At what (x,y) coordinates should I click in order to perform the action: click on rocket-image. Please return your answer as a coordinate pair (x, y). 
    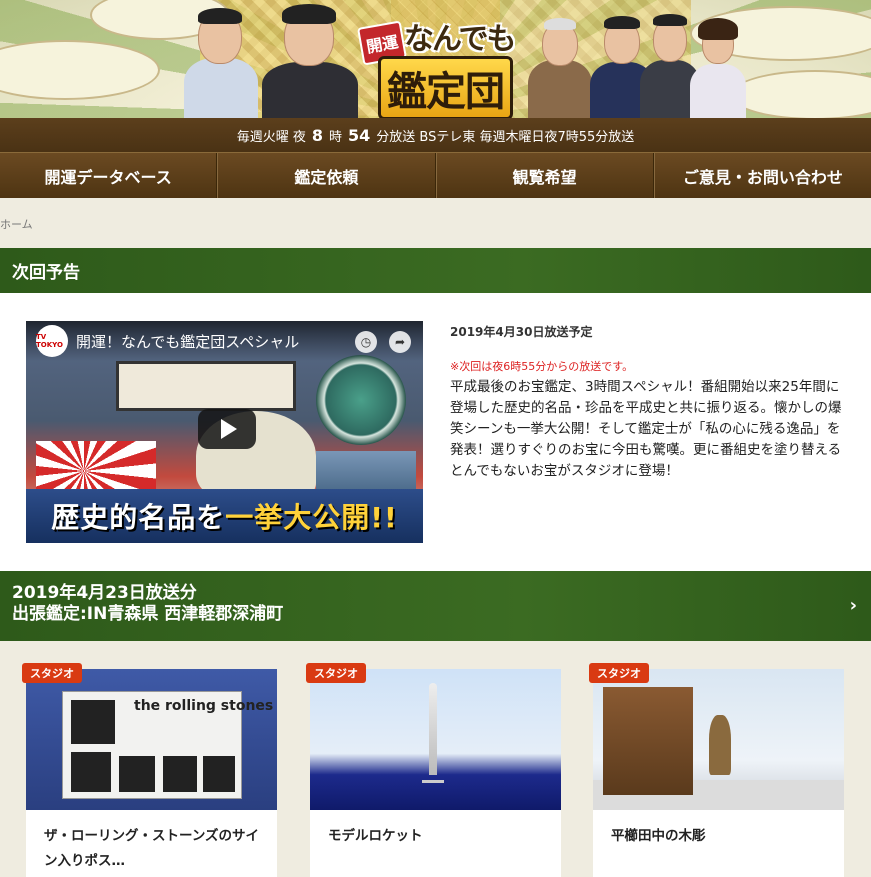
    Looking at the image, I should click on (433, 729).